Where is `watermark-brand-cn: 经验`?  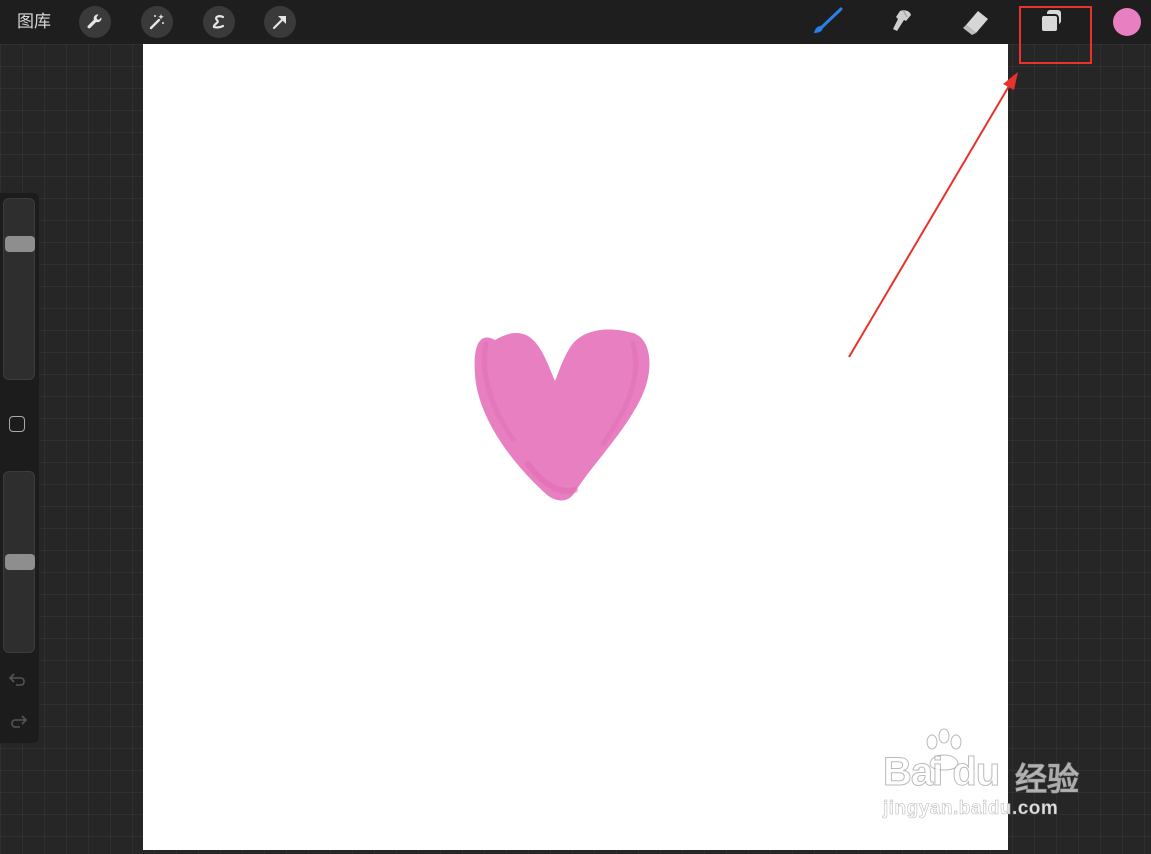
watermark-brand-cn: 经验 is located at coordinates (1047, 779).